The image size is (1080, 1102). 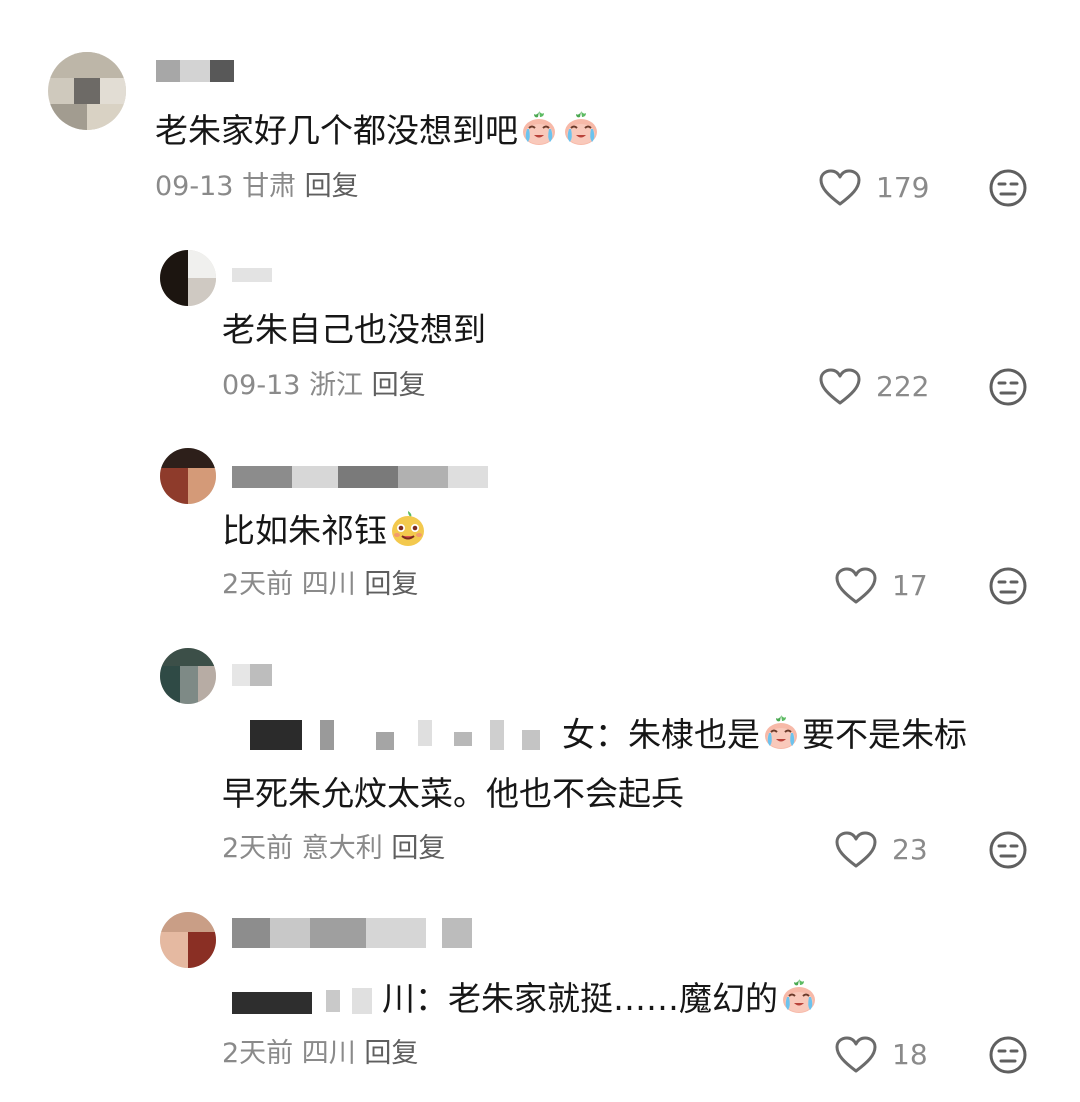 I want to click on smirk-emoji, so click(x=408, y=528).